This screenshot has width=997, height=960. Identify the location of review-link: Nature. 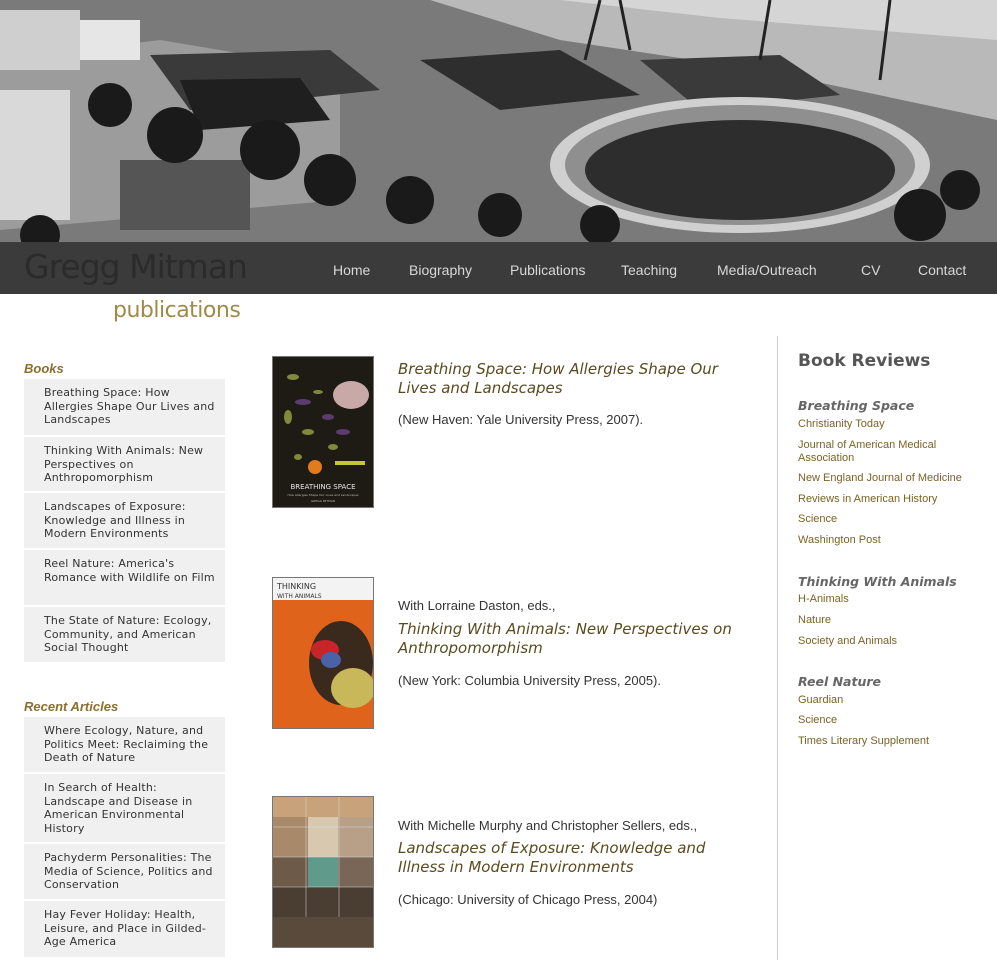
(885, 620).